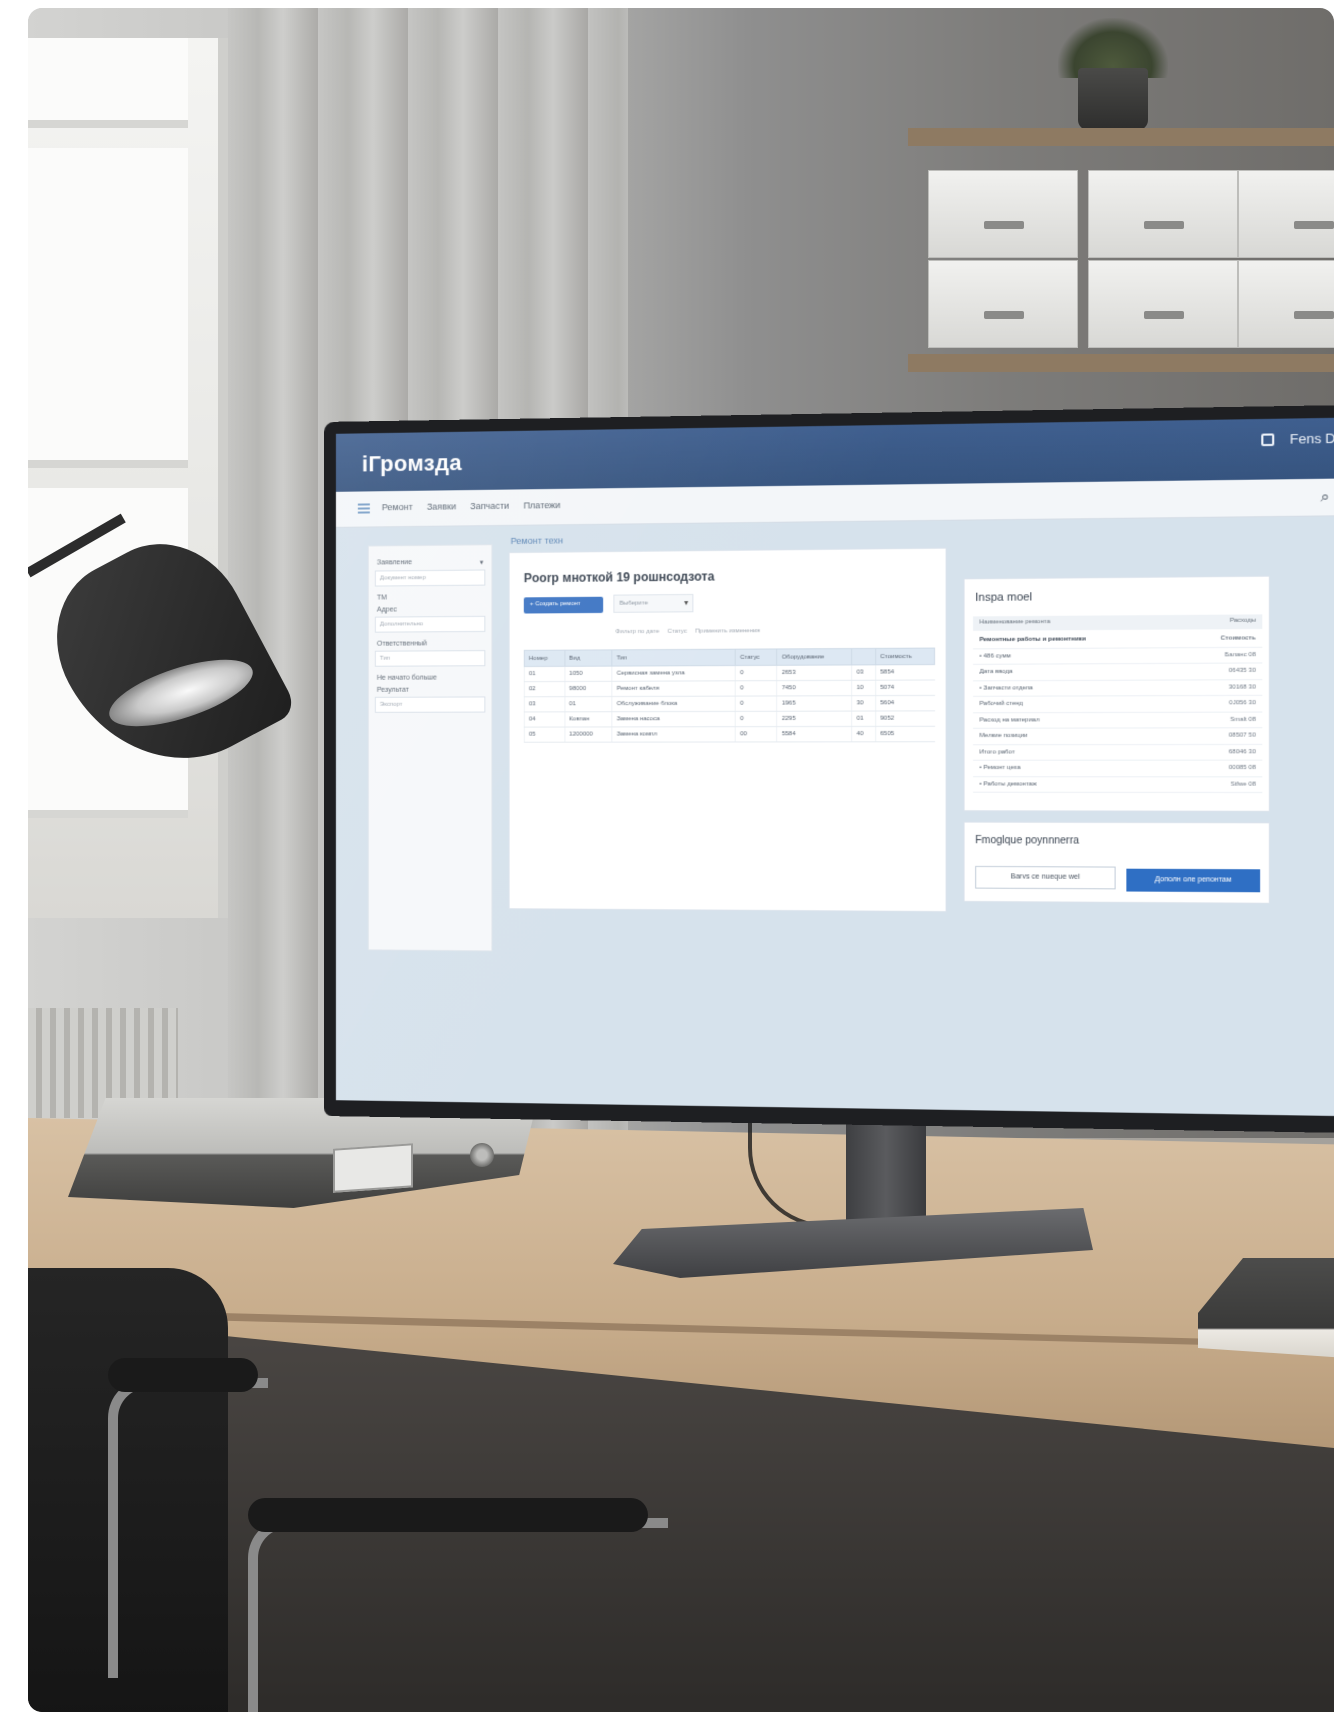 This screenshot has height=1712, width=1334. Describe the element at coordinates (412, 464) in the screenshot. I see `app-logo: iГромзда` at that location.